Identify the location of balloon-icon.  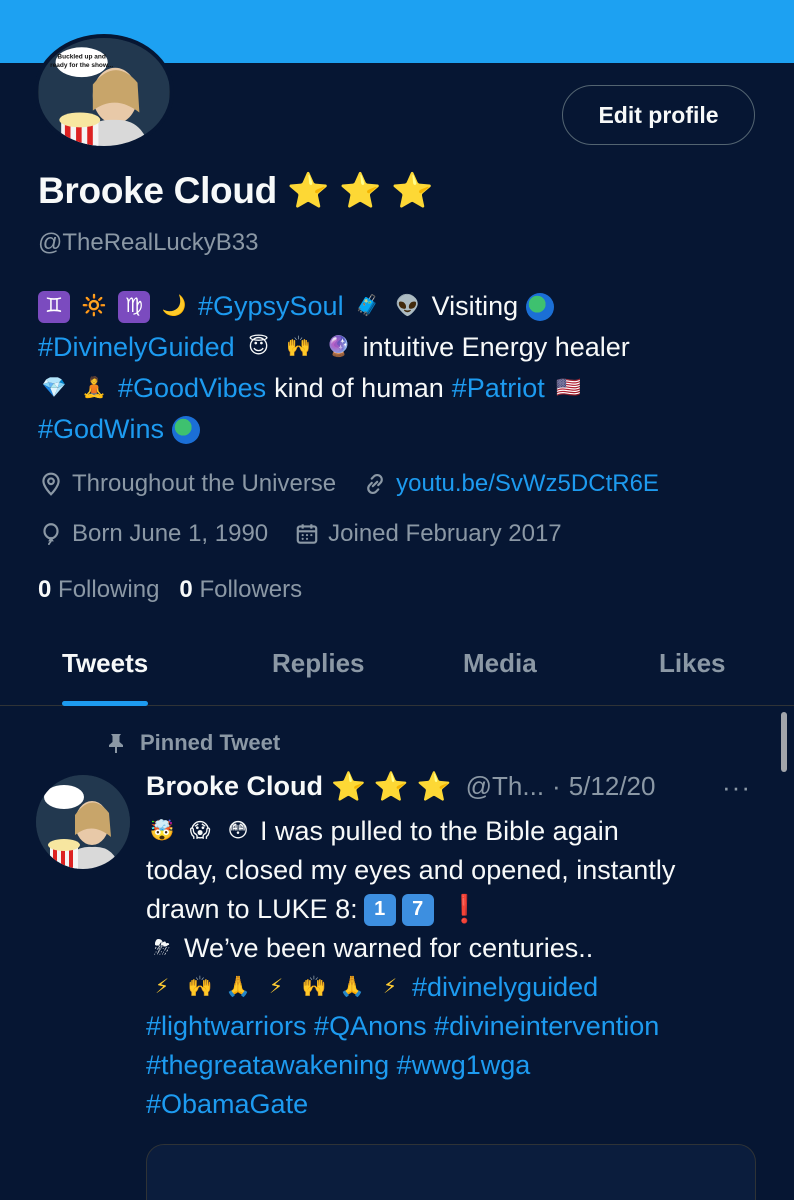
(51, 534).